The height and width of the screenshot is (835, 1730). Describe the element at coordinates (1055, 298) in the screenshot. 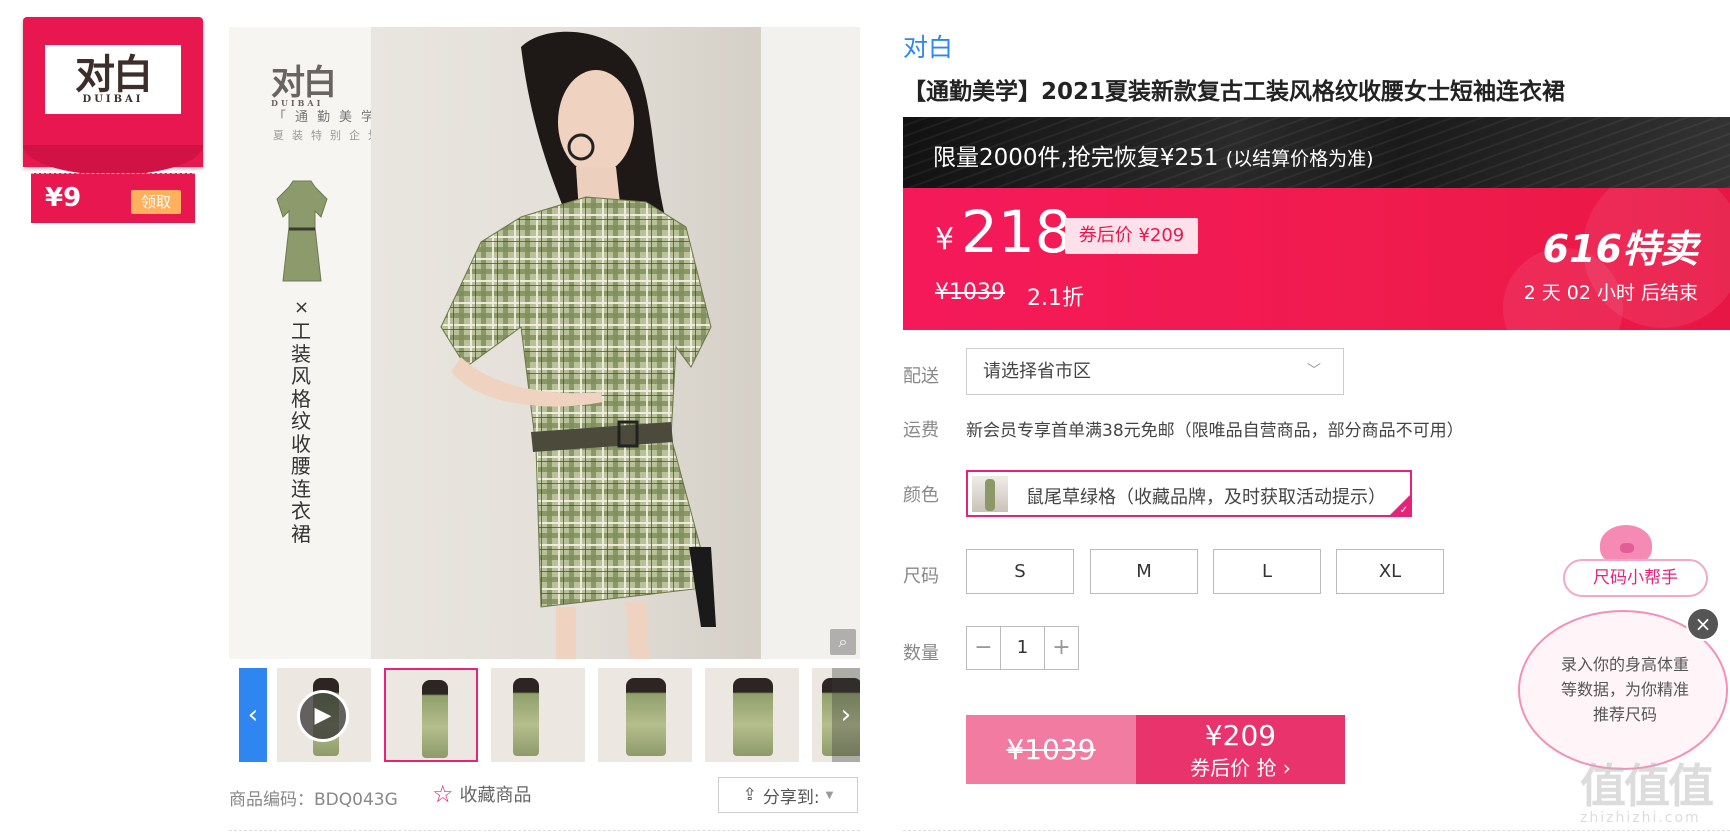

I see `discount: 2.1折` at that location.